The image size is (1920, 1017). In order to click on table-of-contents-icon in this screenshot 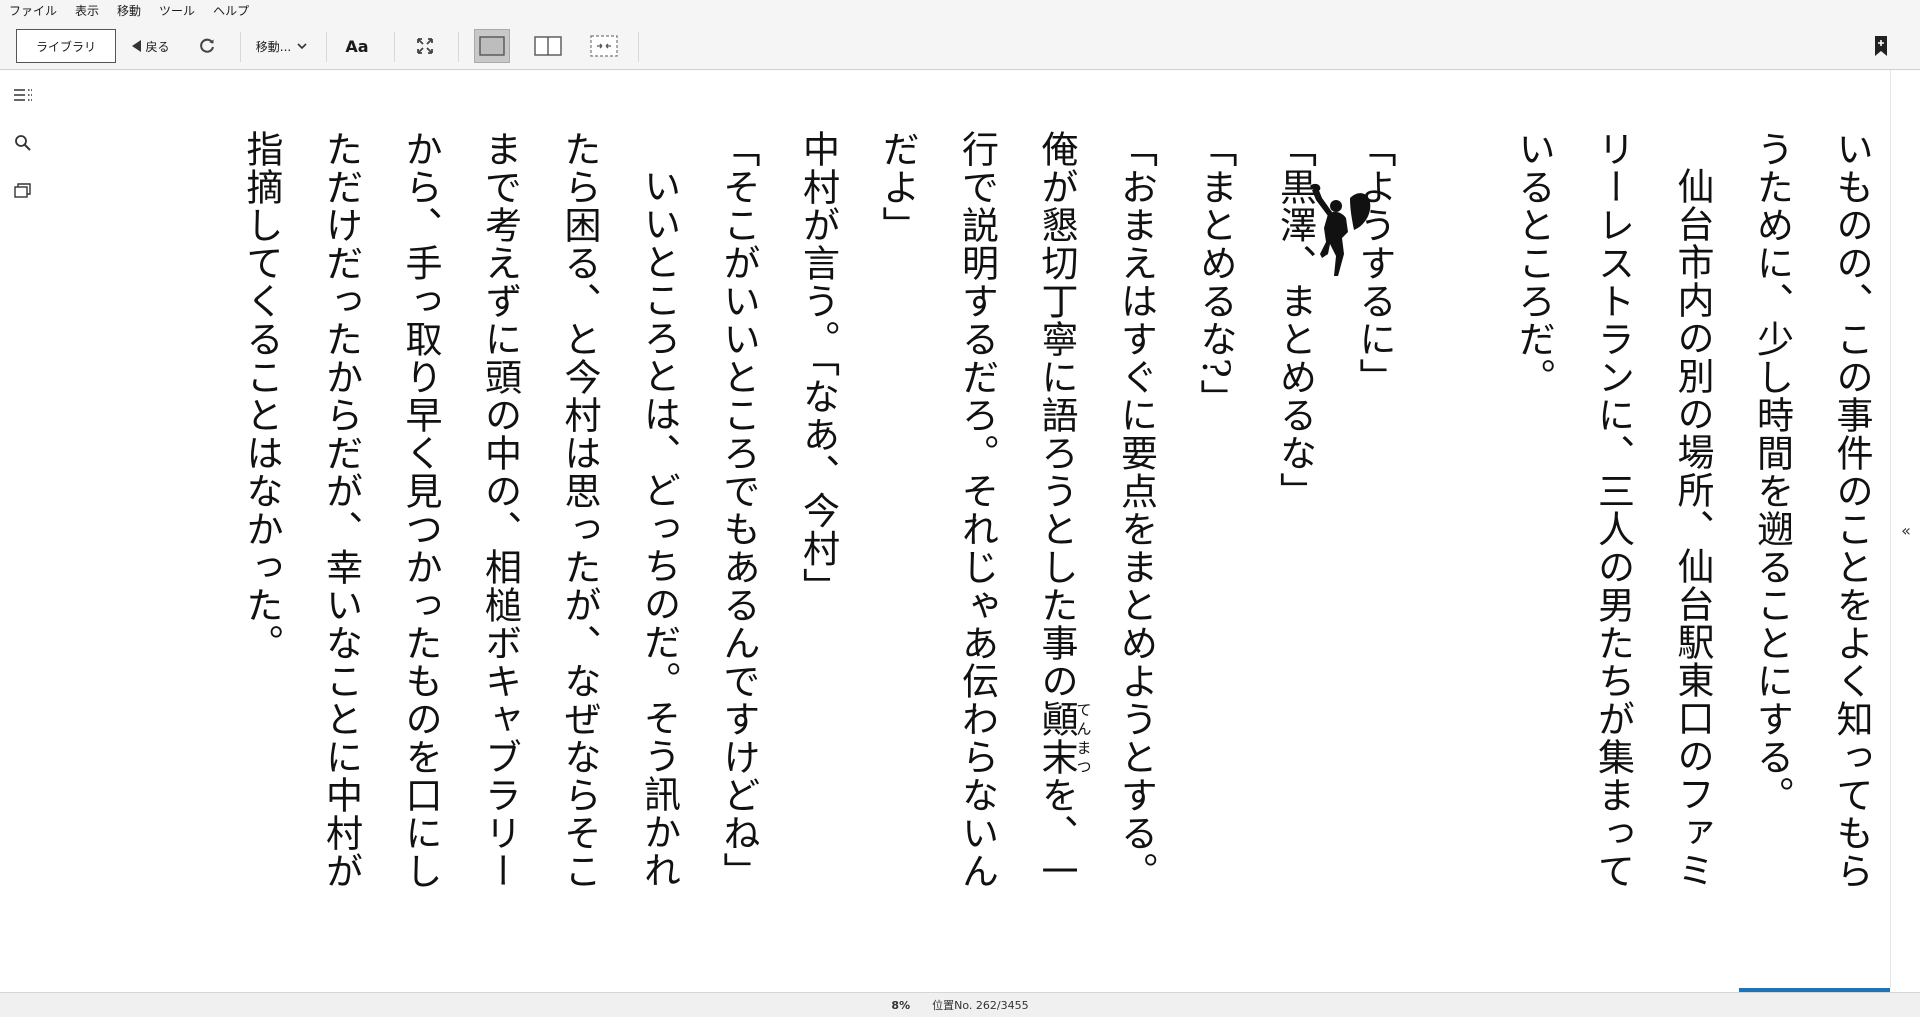, I will do `click(23, 95)`.